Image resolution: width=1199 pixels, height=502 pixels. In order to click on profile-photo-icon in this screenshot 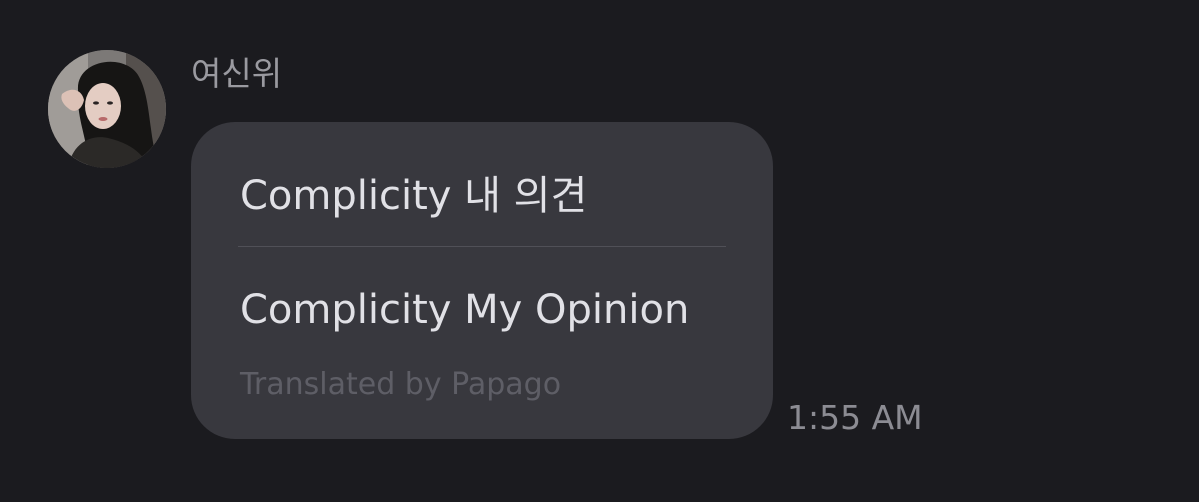, I will do `click(107, 109)`.